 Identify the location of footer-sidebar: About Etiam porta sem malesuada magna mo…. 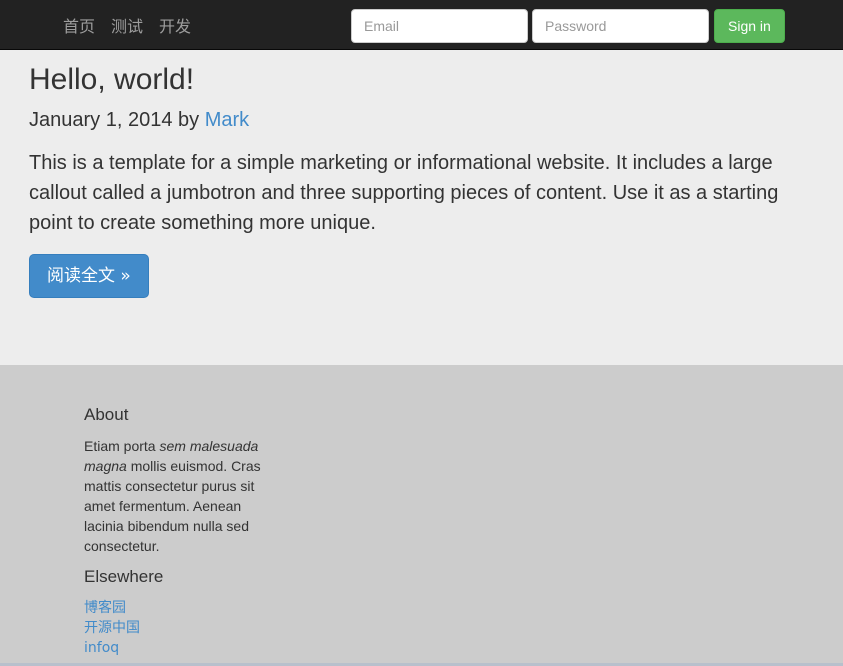
(174, 511).